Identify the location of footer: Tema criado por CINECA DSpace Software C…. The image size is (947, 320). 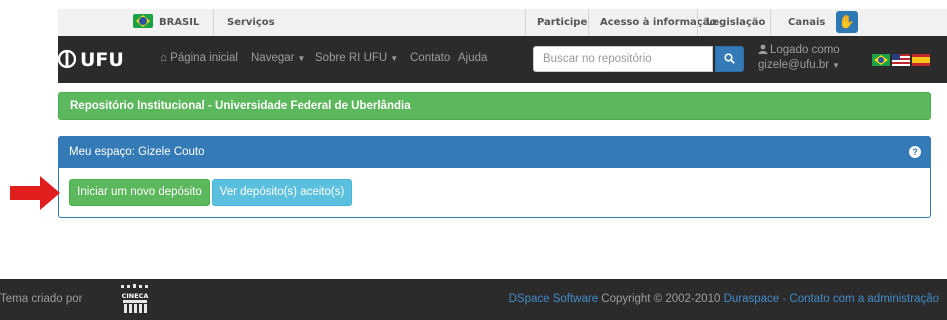
(473, 299).